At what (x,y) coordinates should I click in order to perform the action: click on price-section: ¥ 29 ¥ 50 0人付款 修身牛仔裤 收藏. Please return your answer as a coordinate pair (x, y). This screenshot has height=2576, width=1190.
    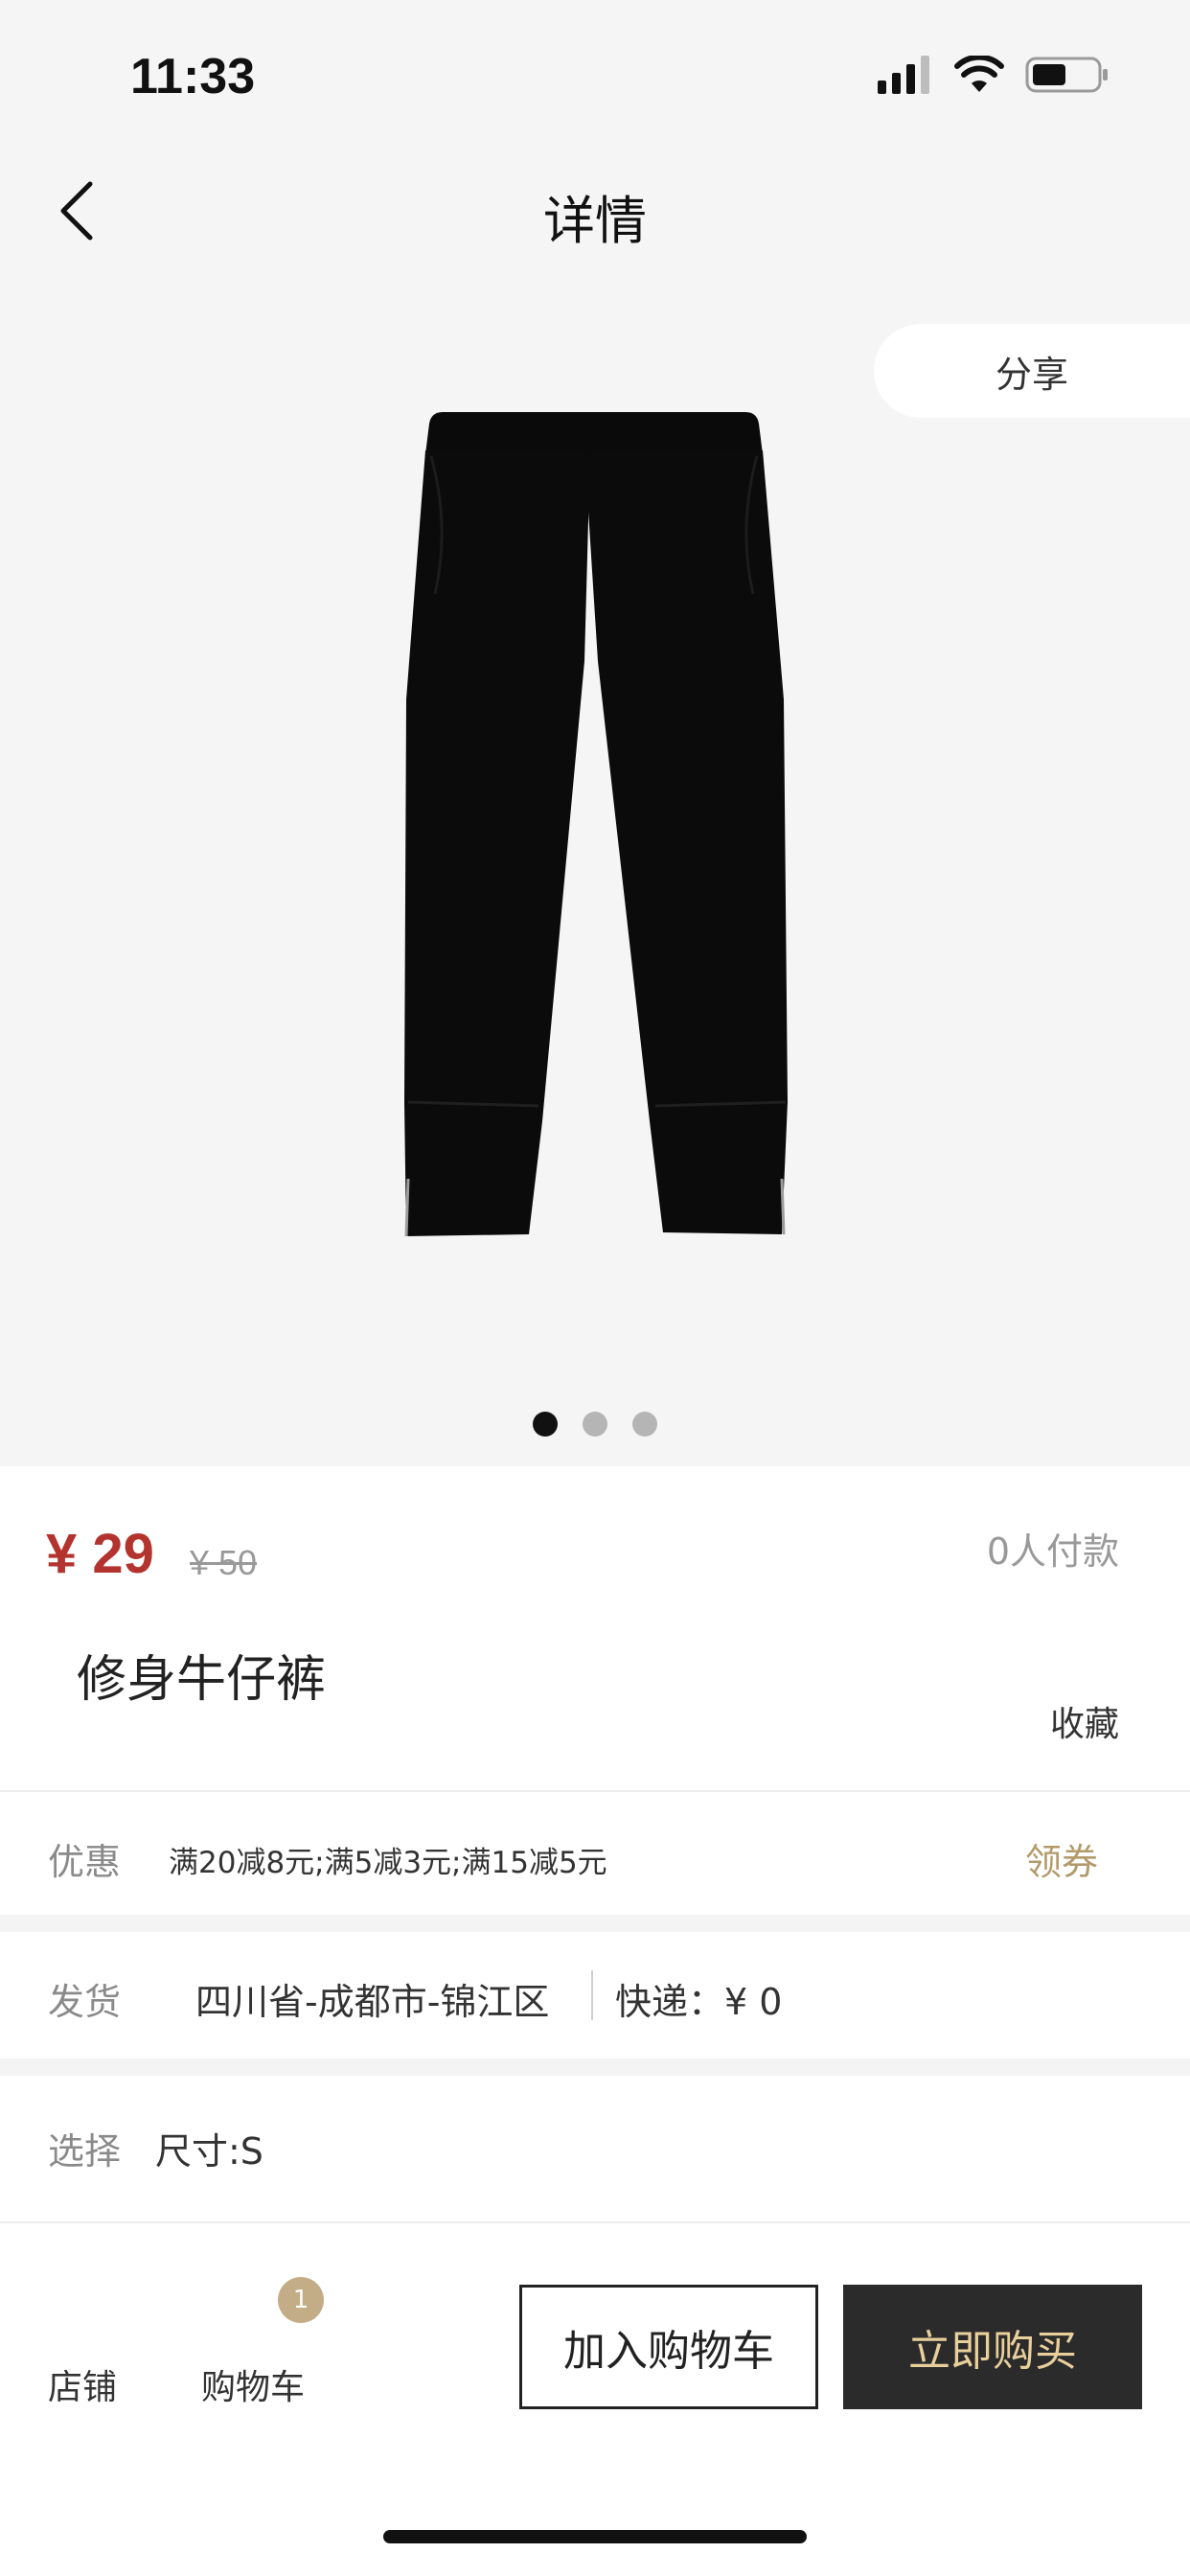
    Looking at the image, I should click on (595, 1628).